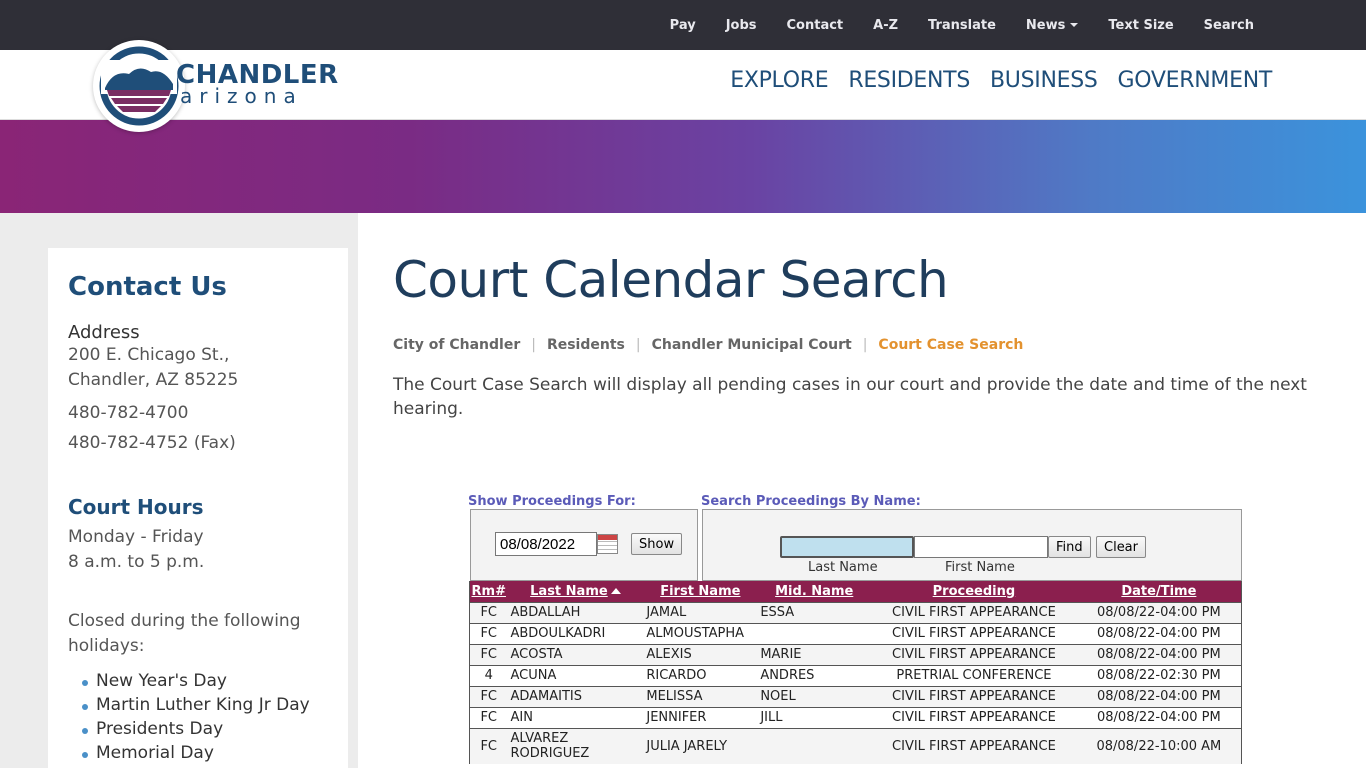 The height and width of the screenshot is (768, 1366). I want to click on utility-link-news: News, so click(1052, 25).